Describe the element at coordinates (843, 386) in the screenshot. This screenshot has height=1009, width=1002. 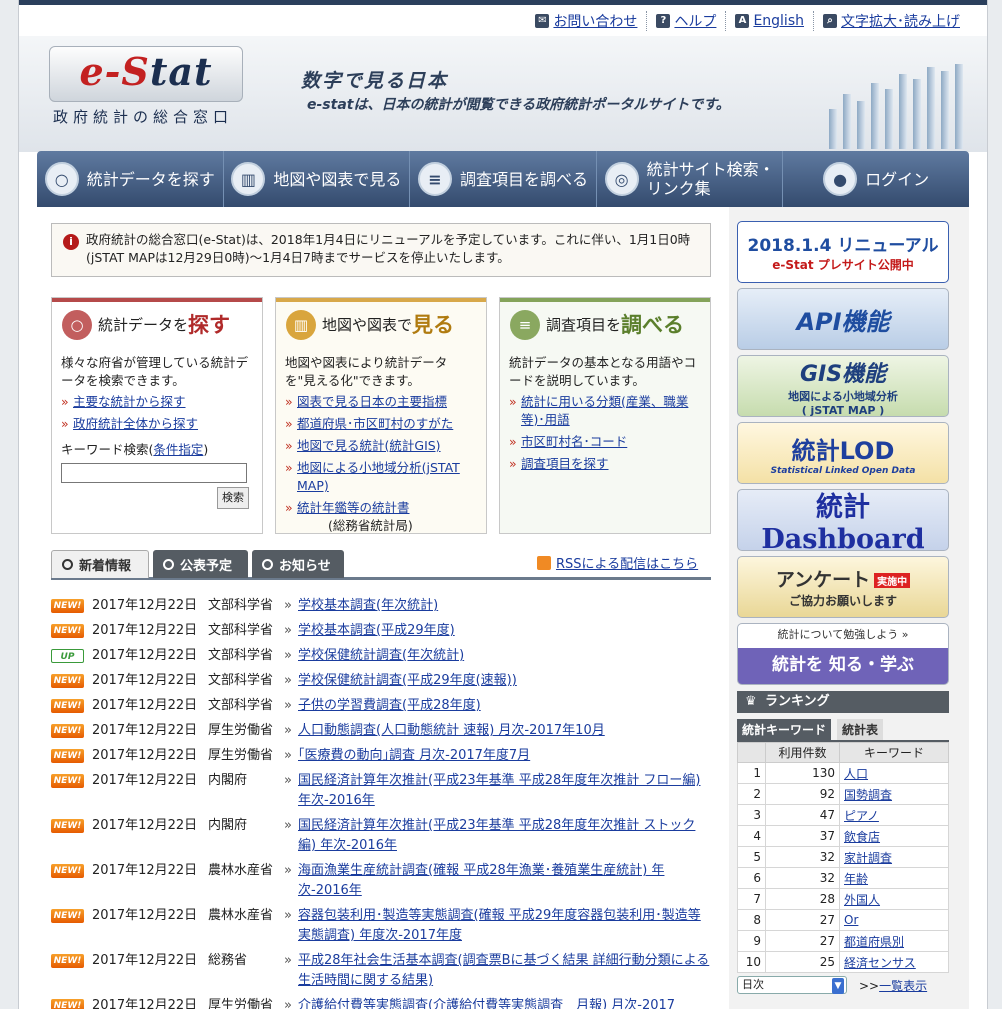
I see `gis-banner: GIS機能 地図による小地域分析( jSTAT MAP )` at that location.